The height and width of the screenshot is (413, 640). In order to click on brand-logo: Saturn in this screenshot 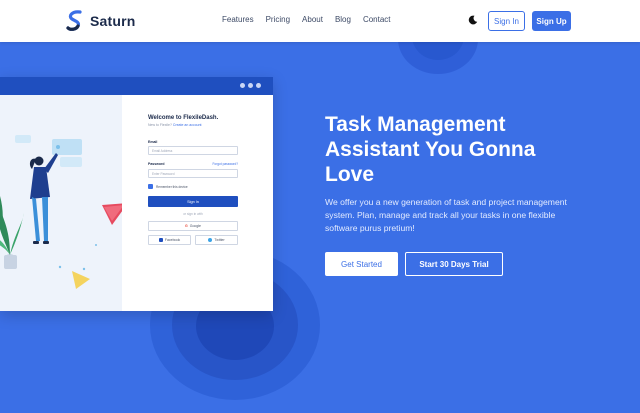, I will do `click(101, 21)`.